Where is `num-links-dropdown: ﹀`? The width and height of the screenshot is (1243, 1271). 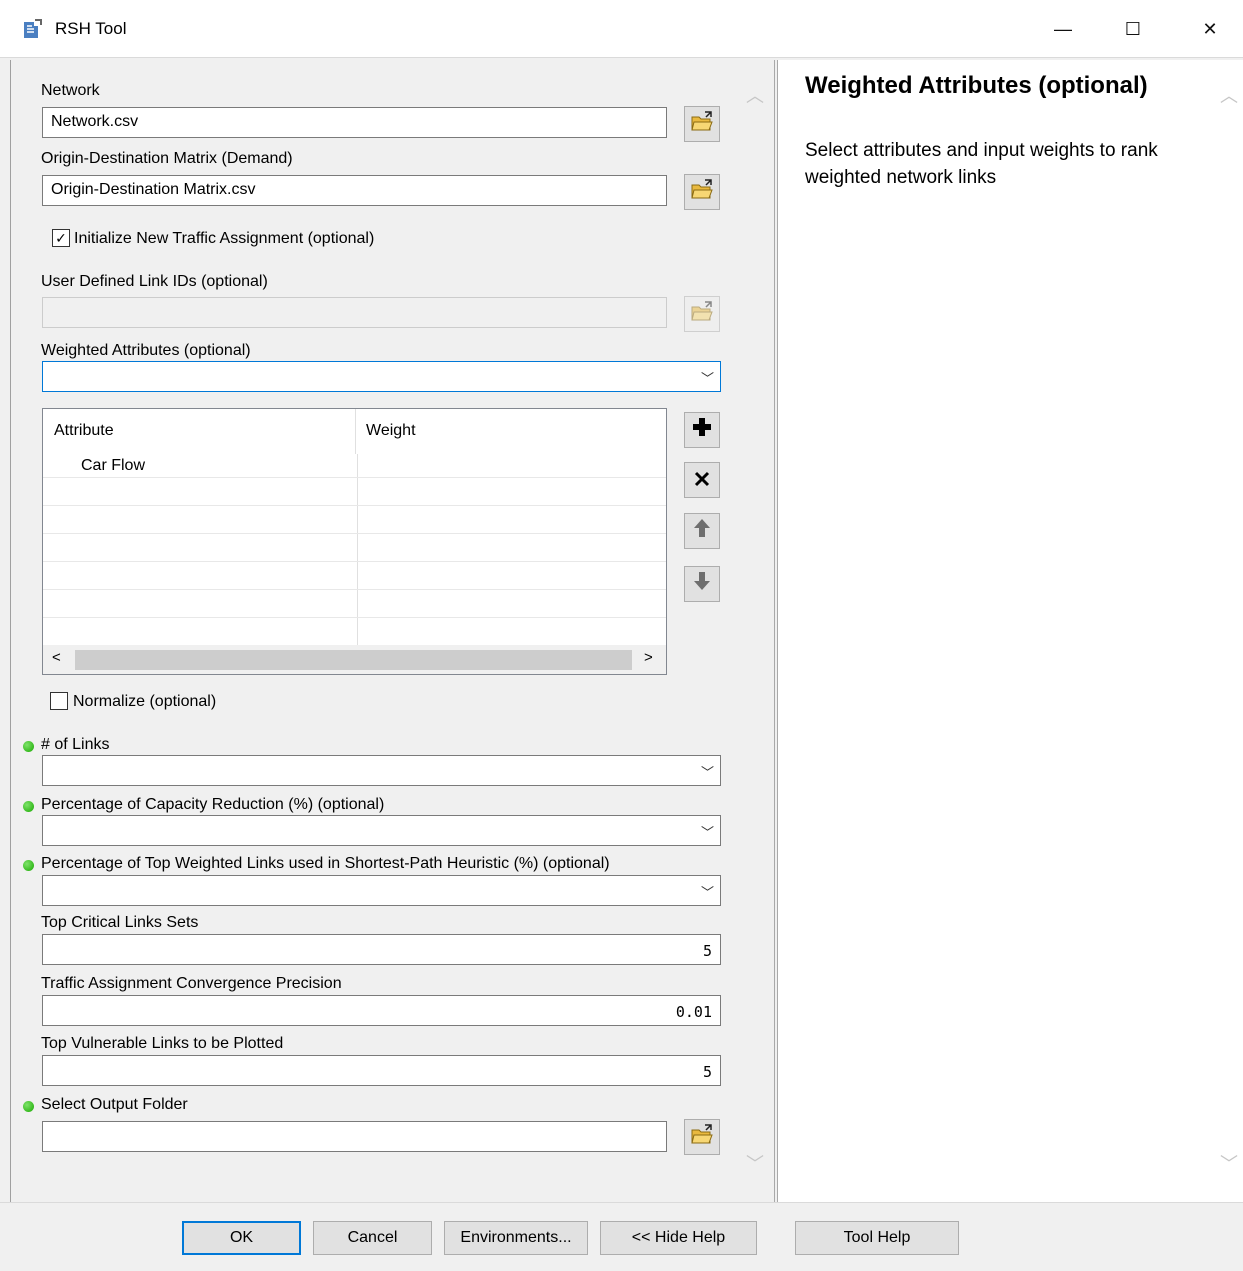
num-links-dropdown: ﹀ is located at coordinates (381, 770).